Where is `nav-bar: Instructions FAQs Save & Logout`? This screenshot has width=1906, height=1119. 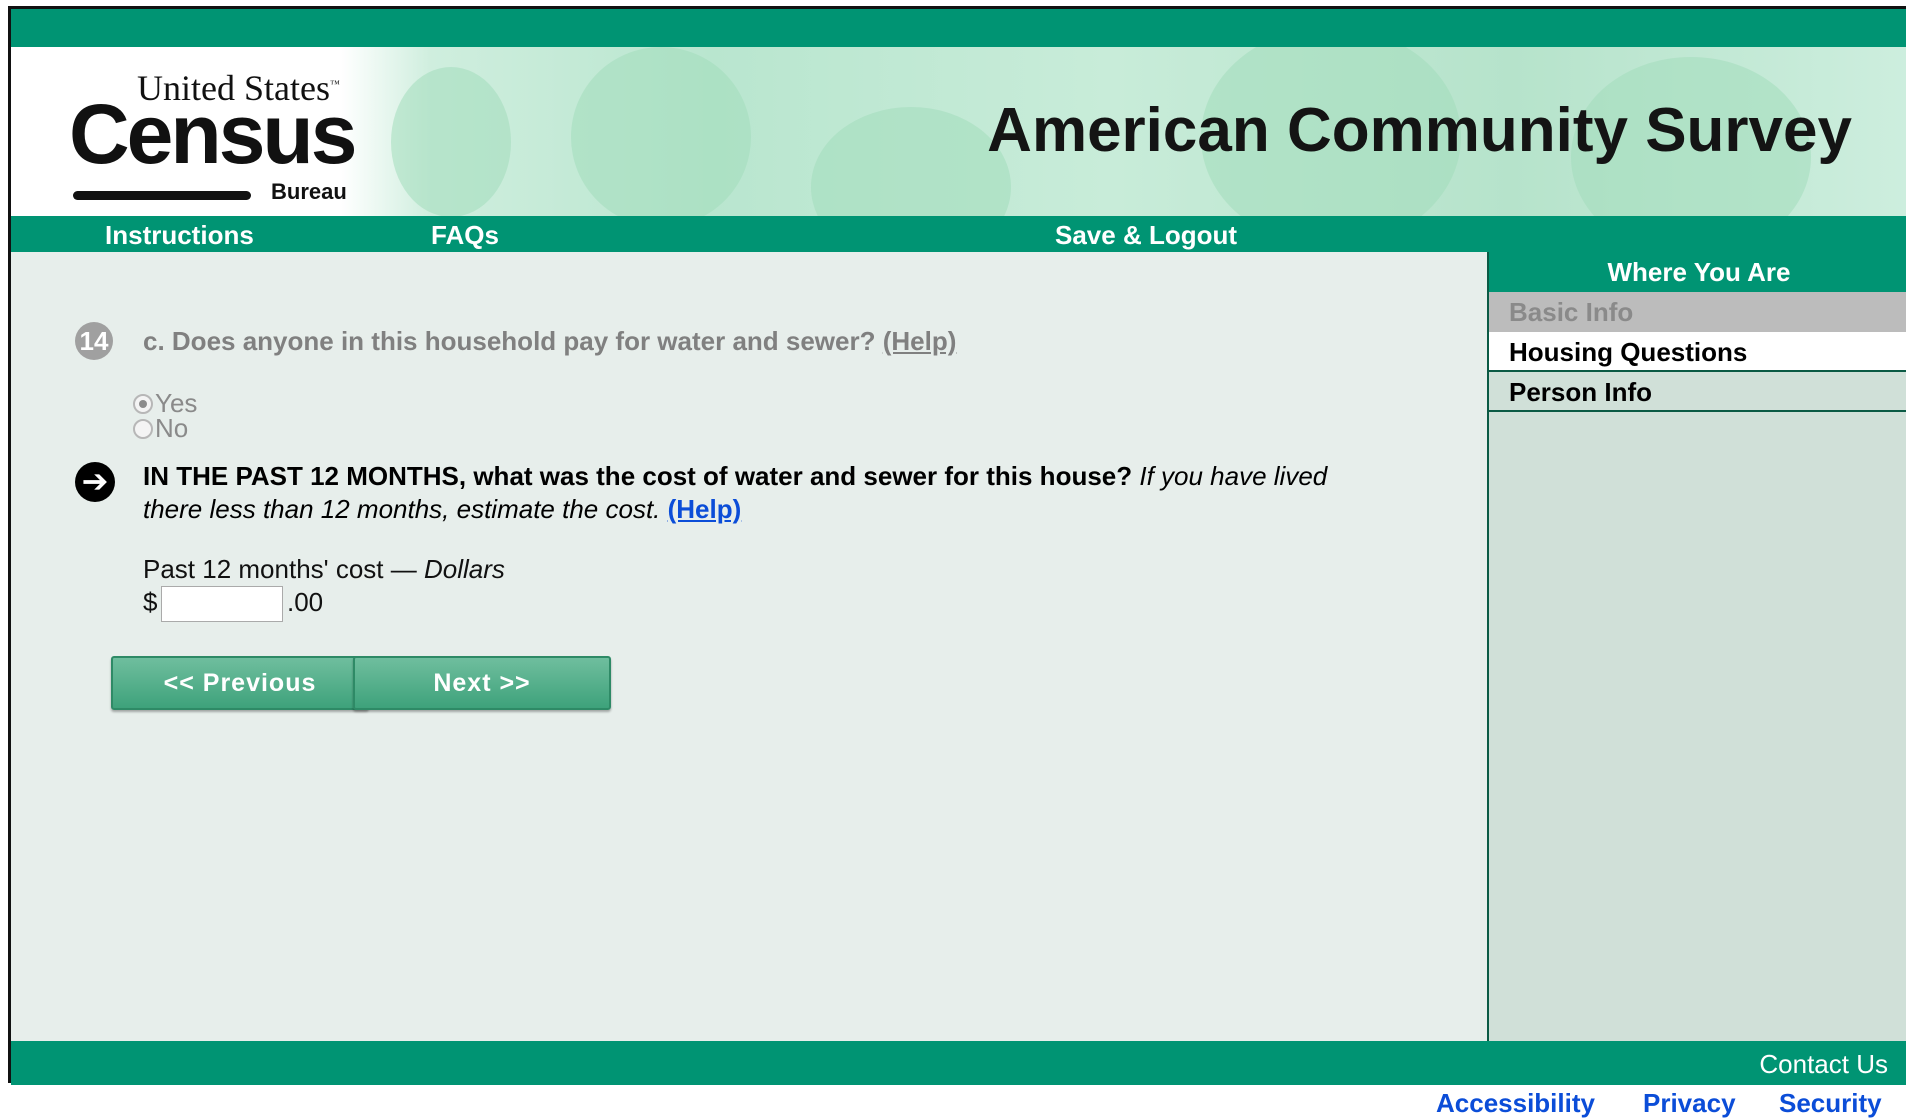 nav-bar: Instructions FAQs Save & Logout is located at coordinates (958, 234).